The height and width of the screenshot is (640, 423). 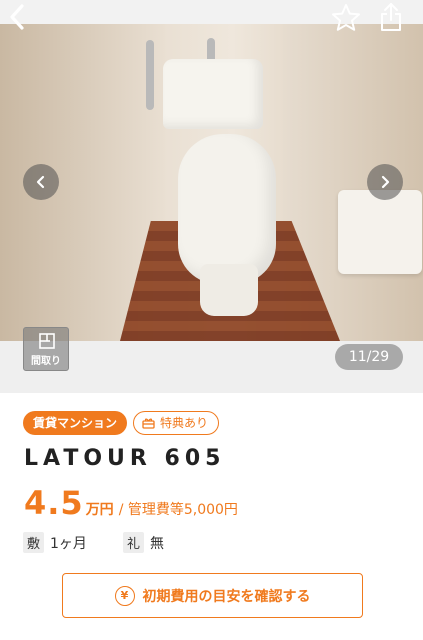 I want to click on property-name: LATOUR 605, so click(x=125, y=458).